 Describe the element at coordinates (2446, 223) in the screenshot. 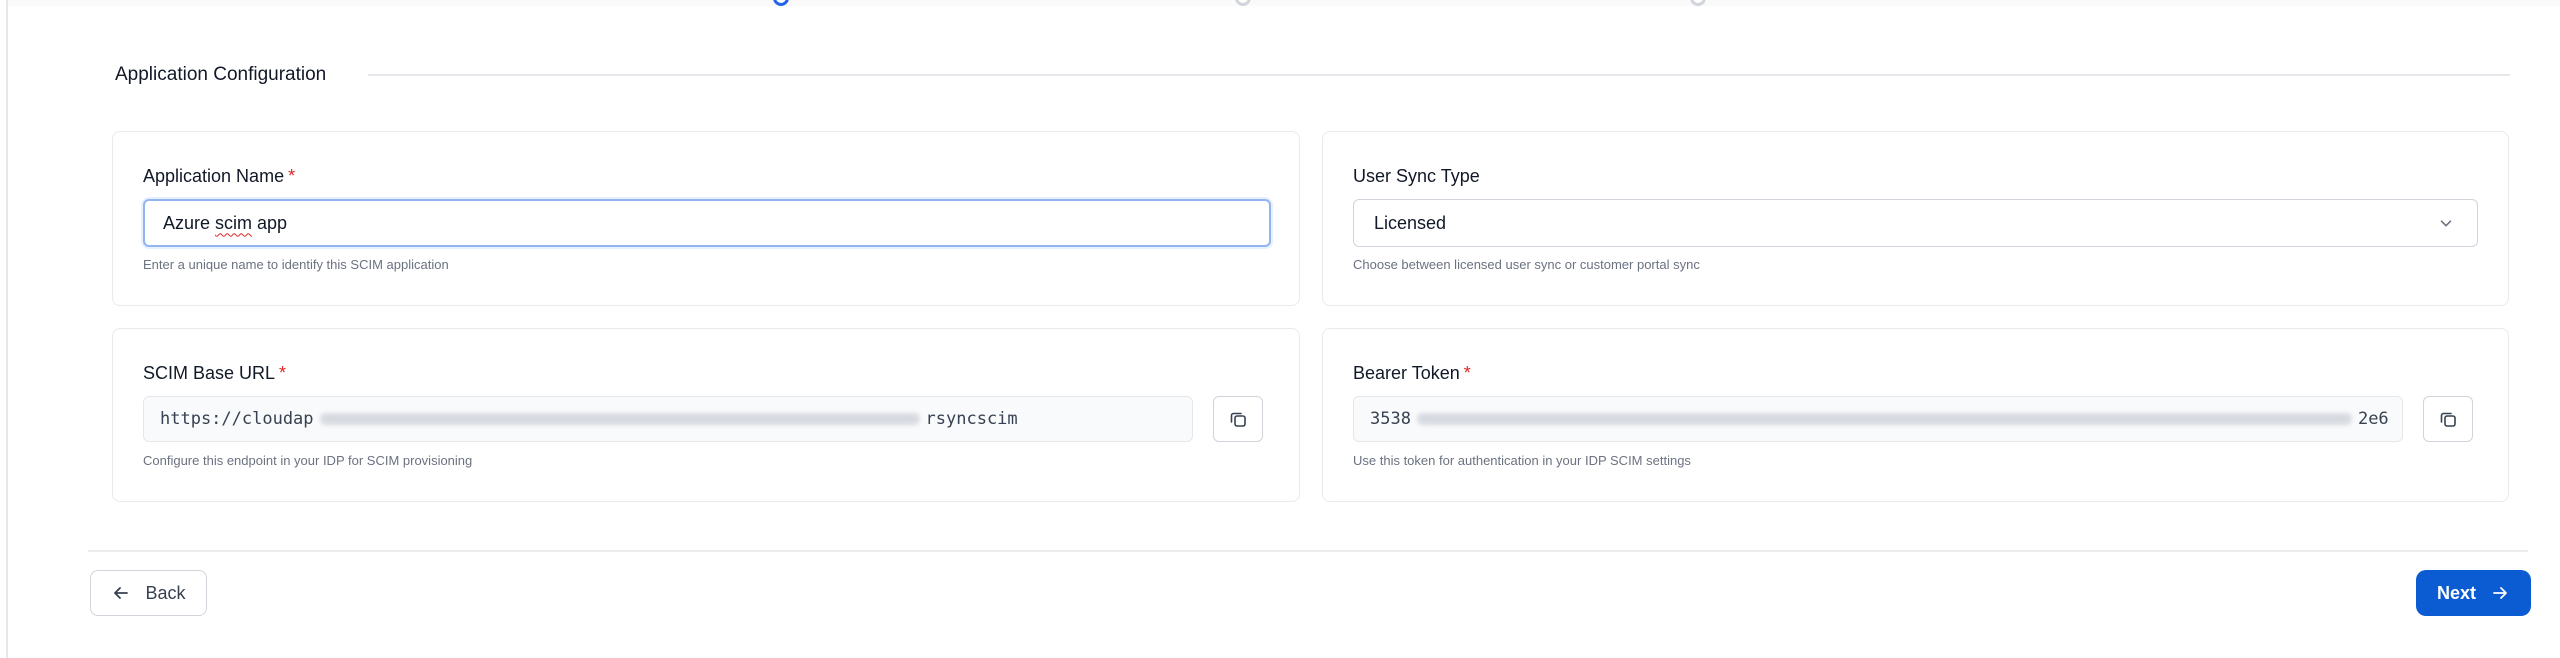

I see `chevron-down-icon` at that location.